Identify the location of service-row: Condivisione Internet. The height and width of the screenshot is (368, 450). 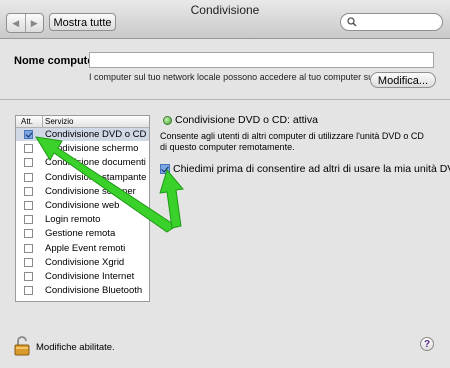
(82, 276).